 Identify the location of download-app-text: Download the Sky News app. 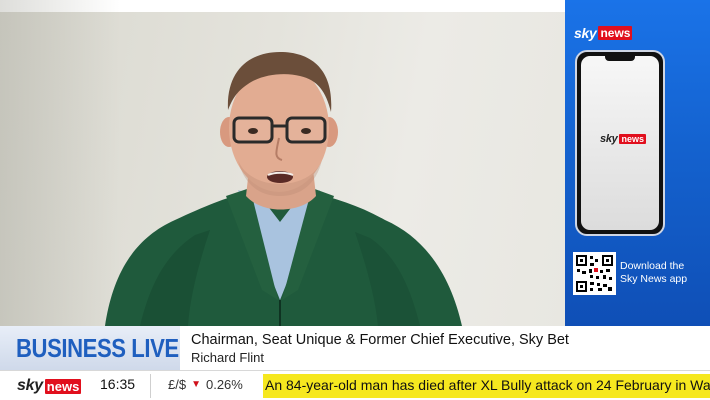
(664, 273).